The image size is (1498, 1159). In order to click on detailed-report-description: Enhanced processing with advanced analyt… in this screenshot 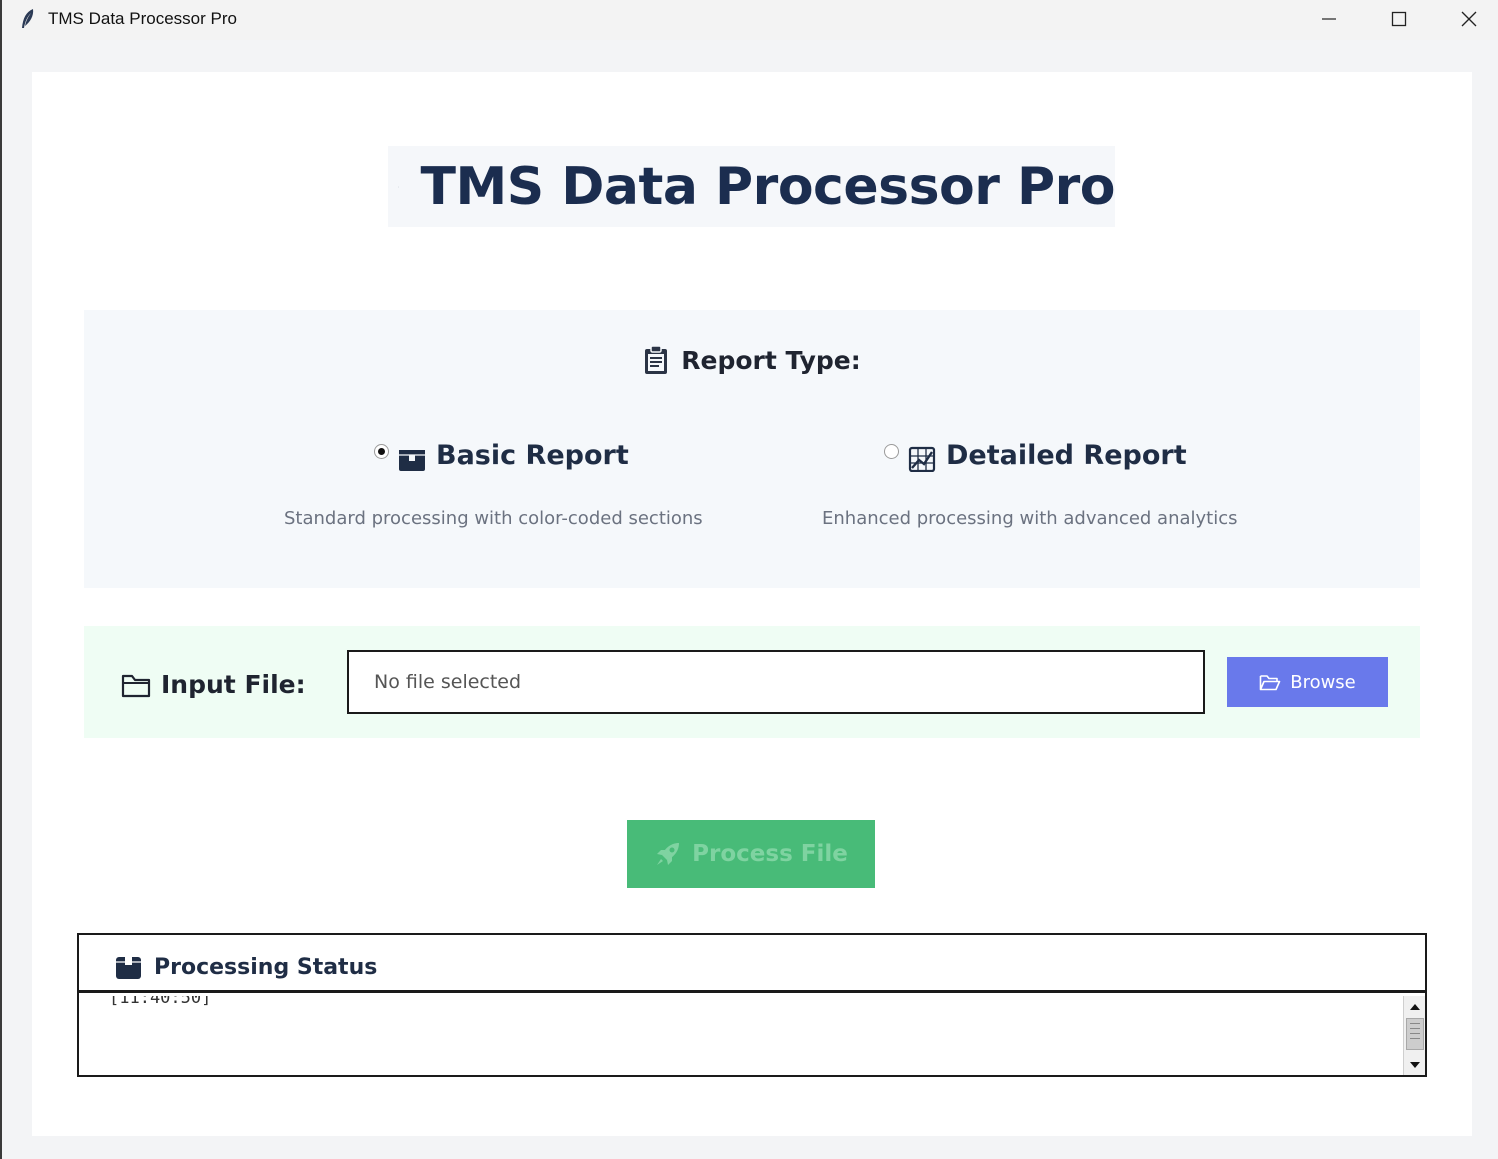, I will do `click(1030, 518)`.